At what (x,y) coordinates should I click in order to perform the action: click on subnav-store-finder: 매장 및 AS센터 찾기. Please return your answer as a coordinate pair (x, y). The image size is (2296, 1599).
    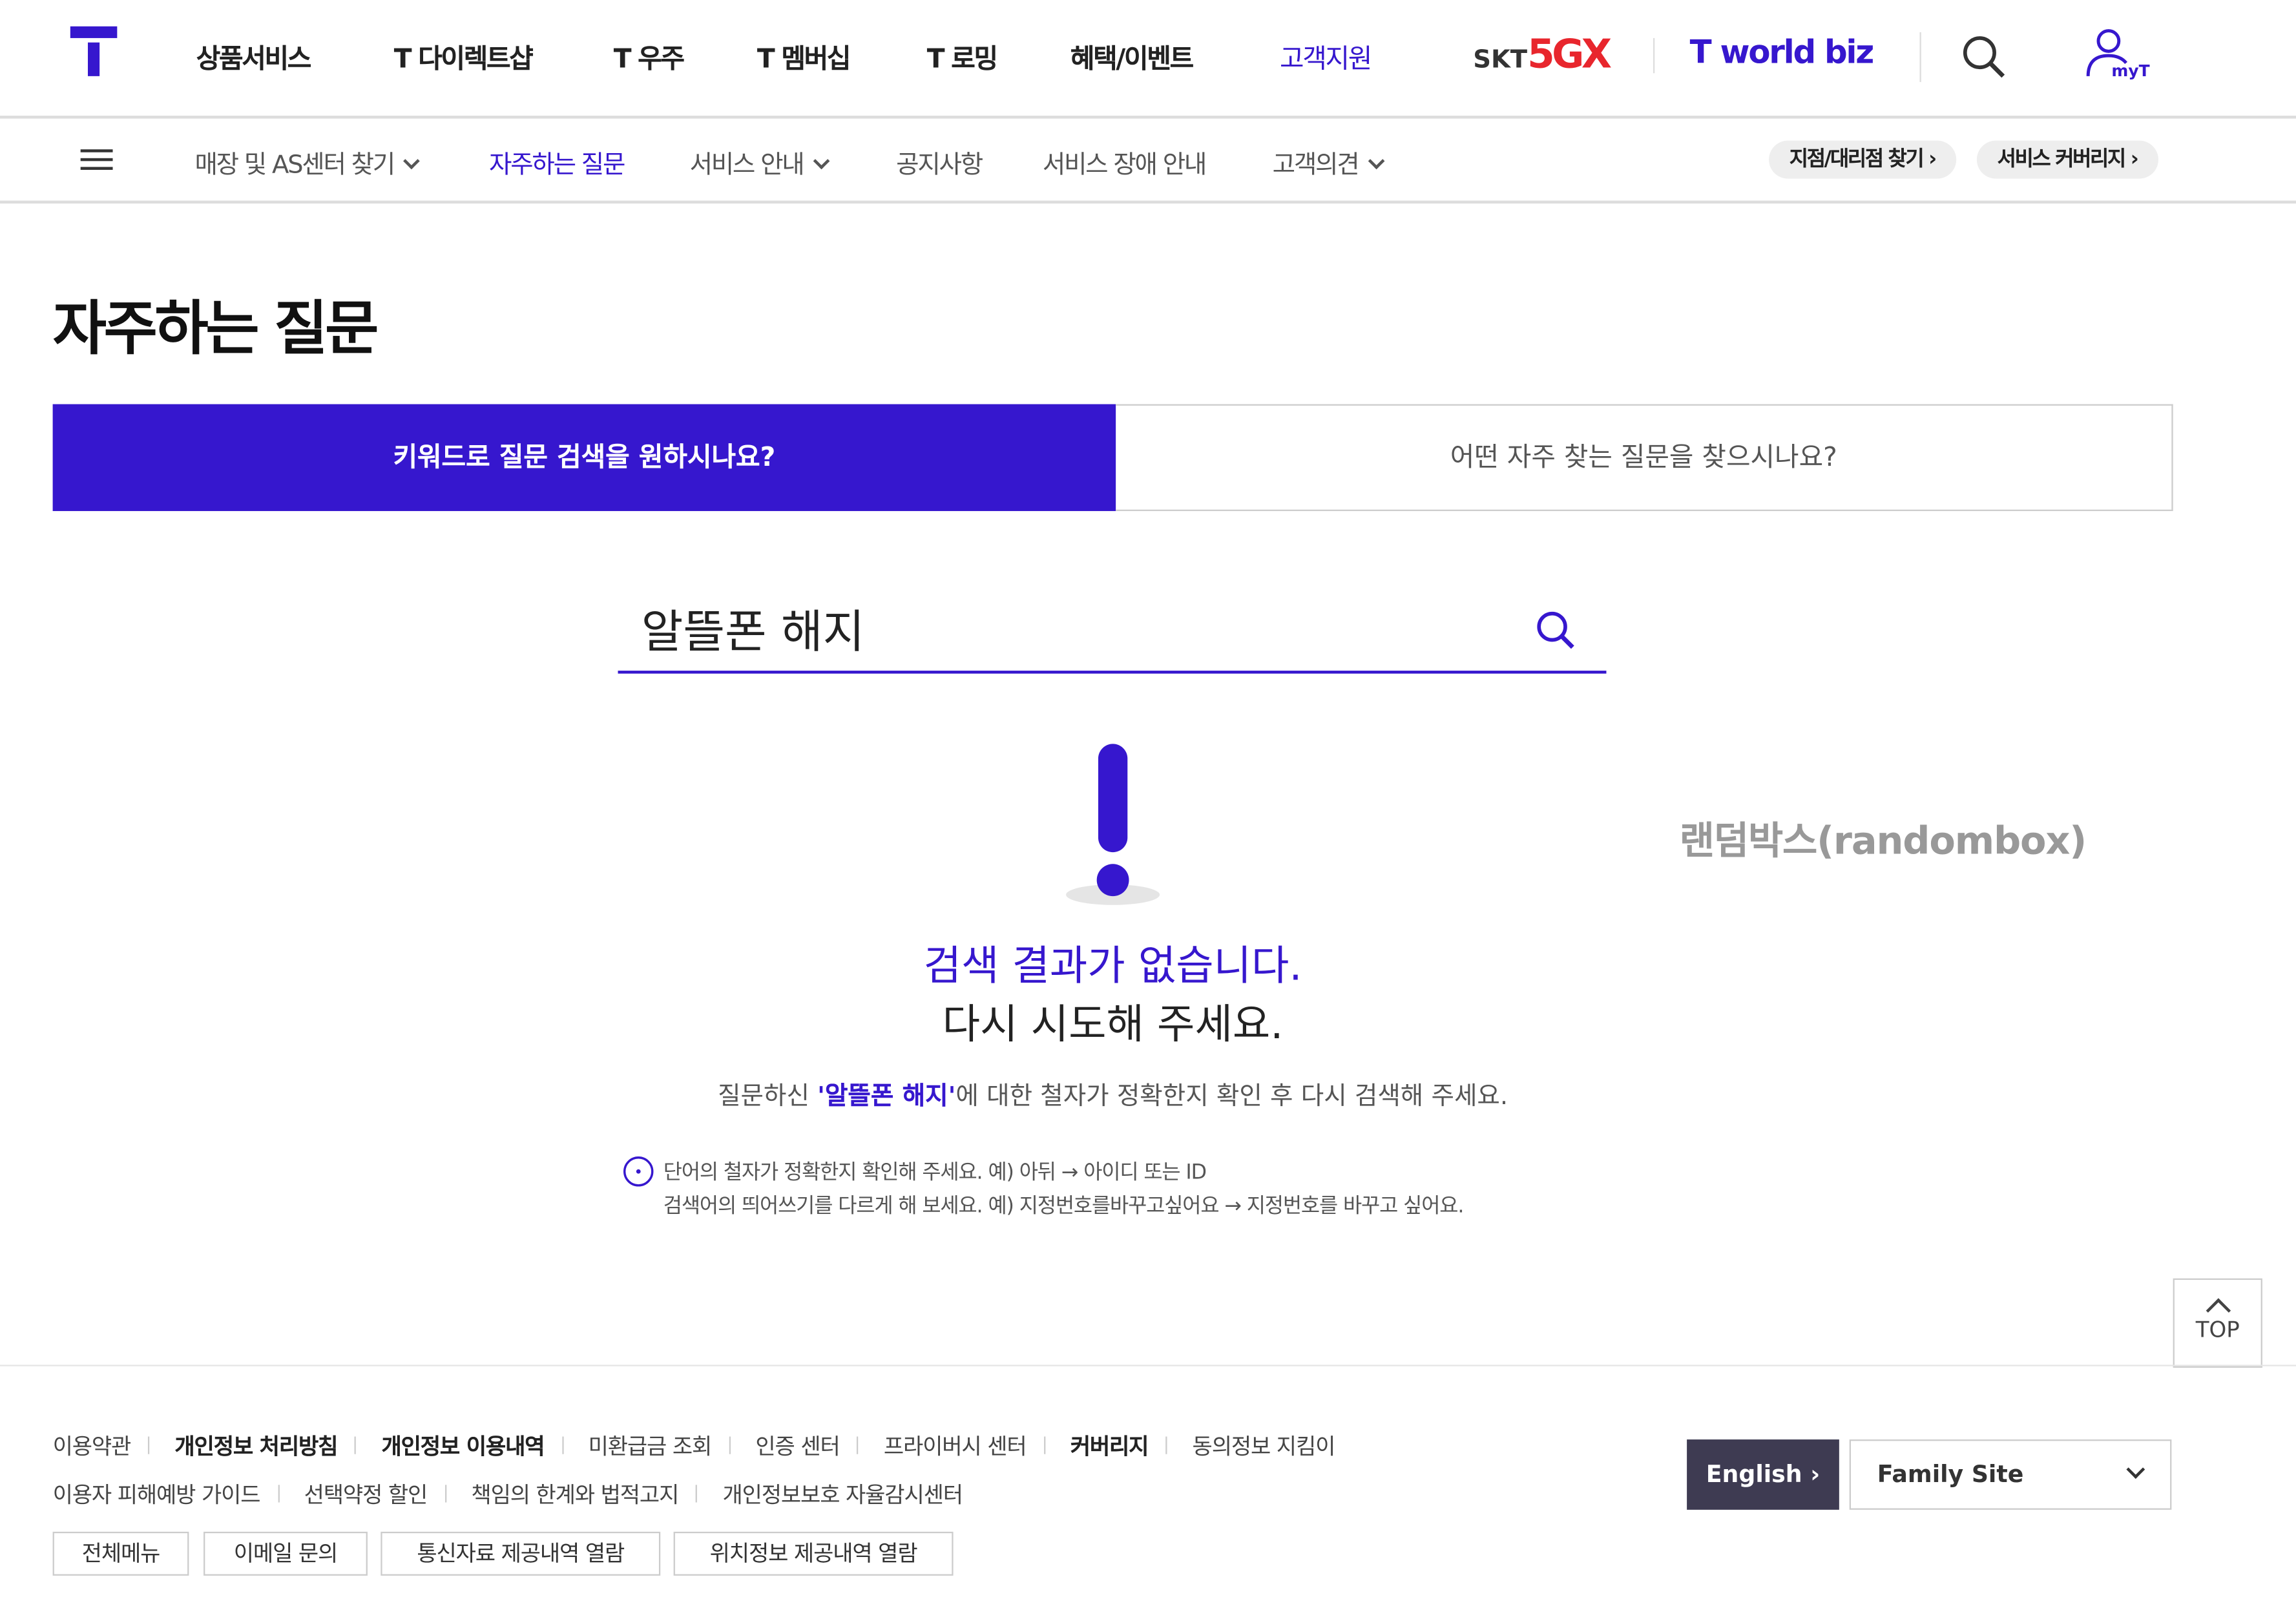
    Looking at the image, I should click on (308, 161).